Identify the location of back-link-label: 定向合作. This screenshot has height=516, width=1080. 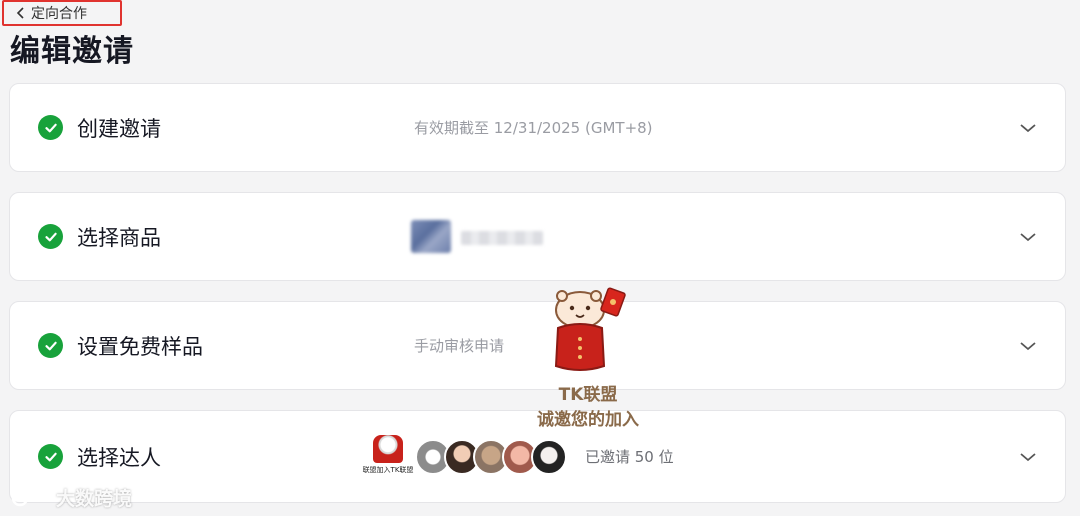
(59, 14).